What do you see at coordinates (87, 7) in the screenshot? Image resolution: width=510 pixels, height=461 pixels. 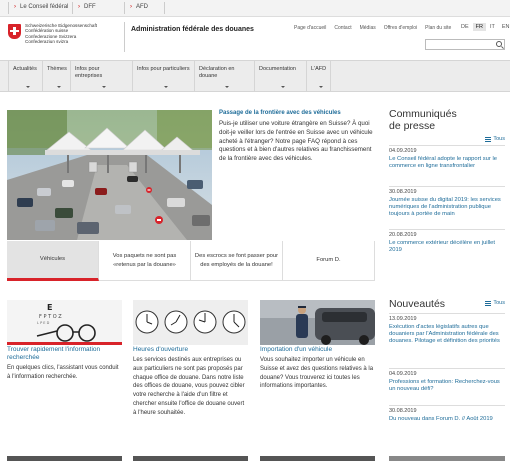 I see `breadcrumb-dff: › DFF` at bounding box center [87, 7].